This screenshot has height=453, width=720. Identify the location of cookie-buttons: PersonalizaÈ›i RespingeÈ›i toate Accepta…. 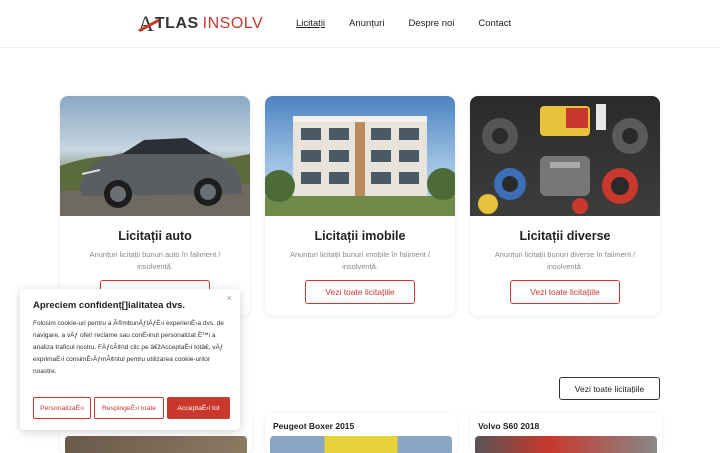
(131, 408).